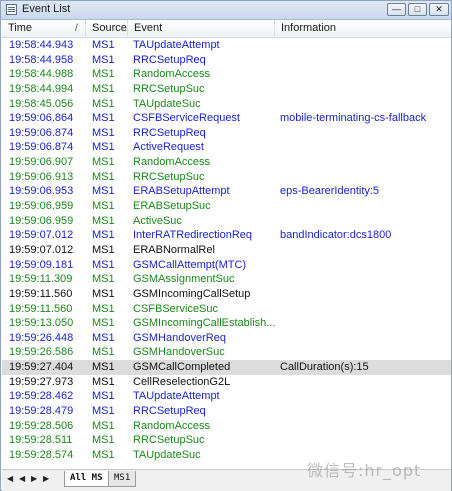 Image resolution: width=452 pixels, height=491 pixels. Describe the element at coordinates (324, 367) in the screenshot. I see `row-information: CallDuration(s):15` at that location.